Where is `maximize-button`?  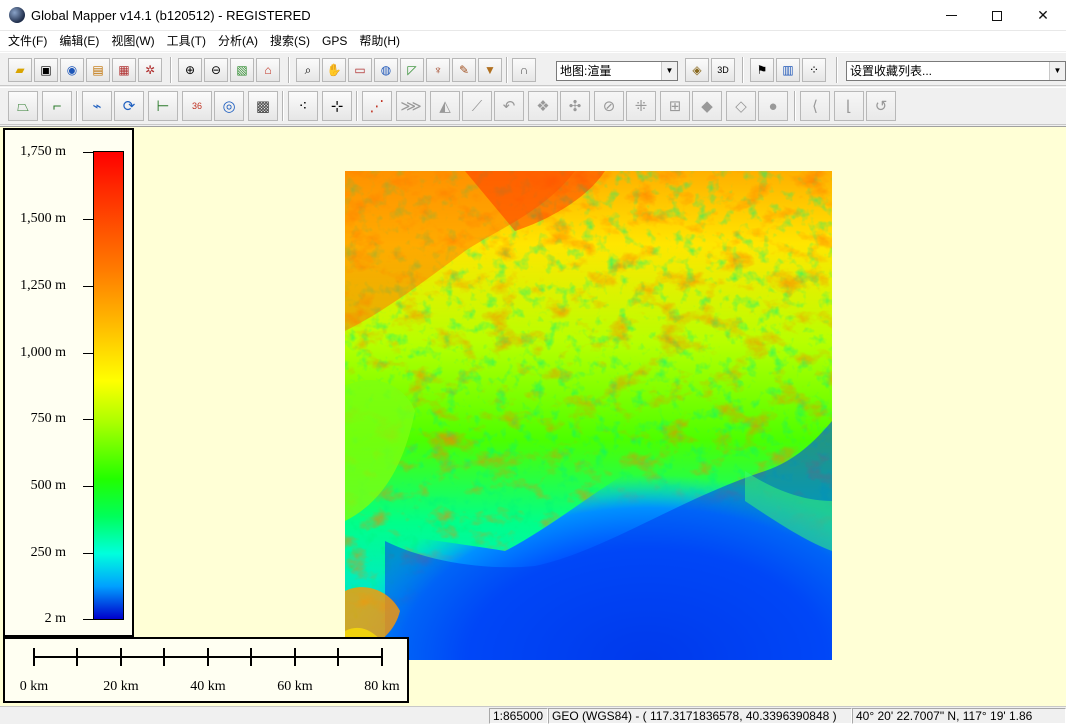 maximize-button is located at coordinates (997, 15).